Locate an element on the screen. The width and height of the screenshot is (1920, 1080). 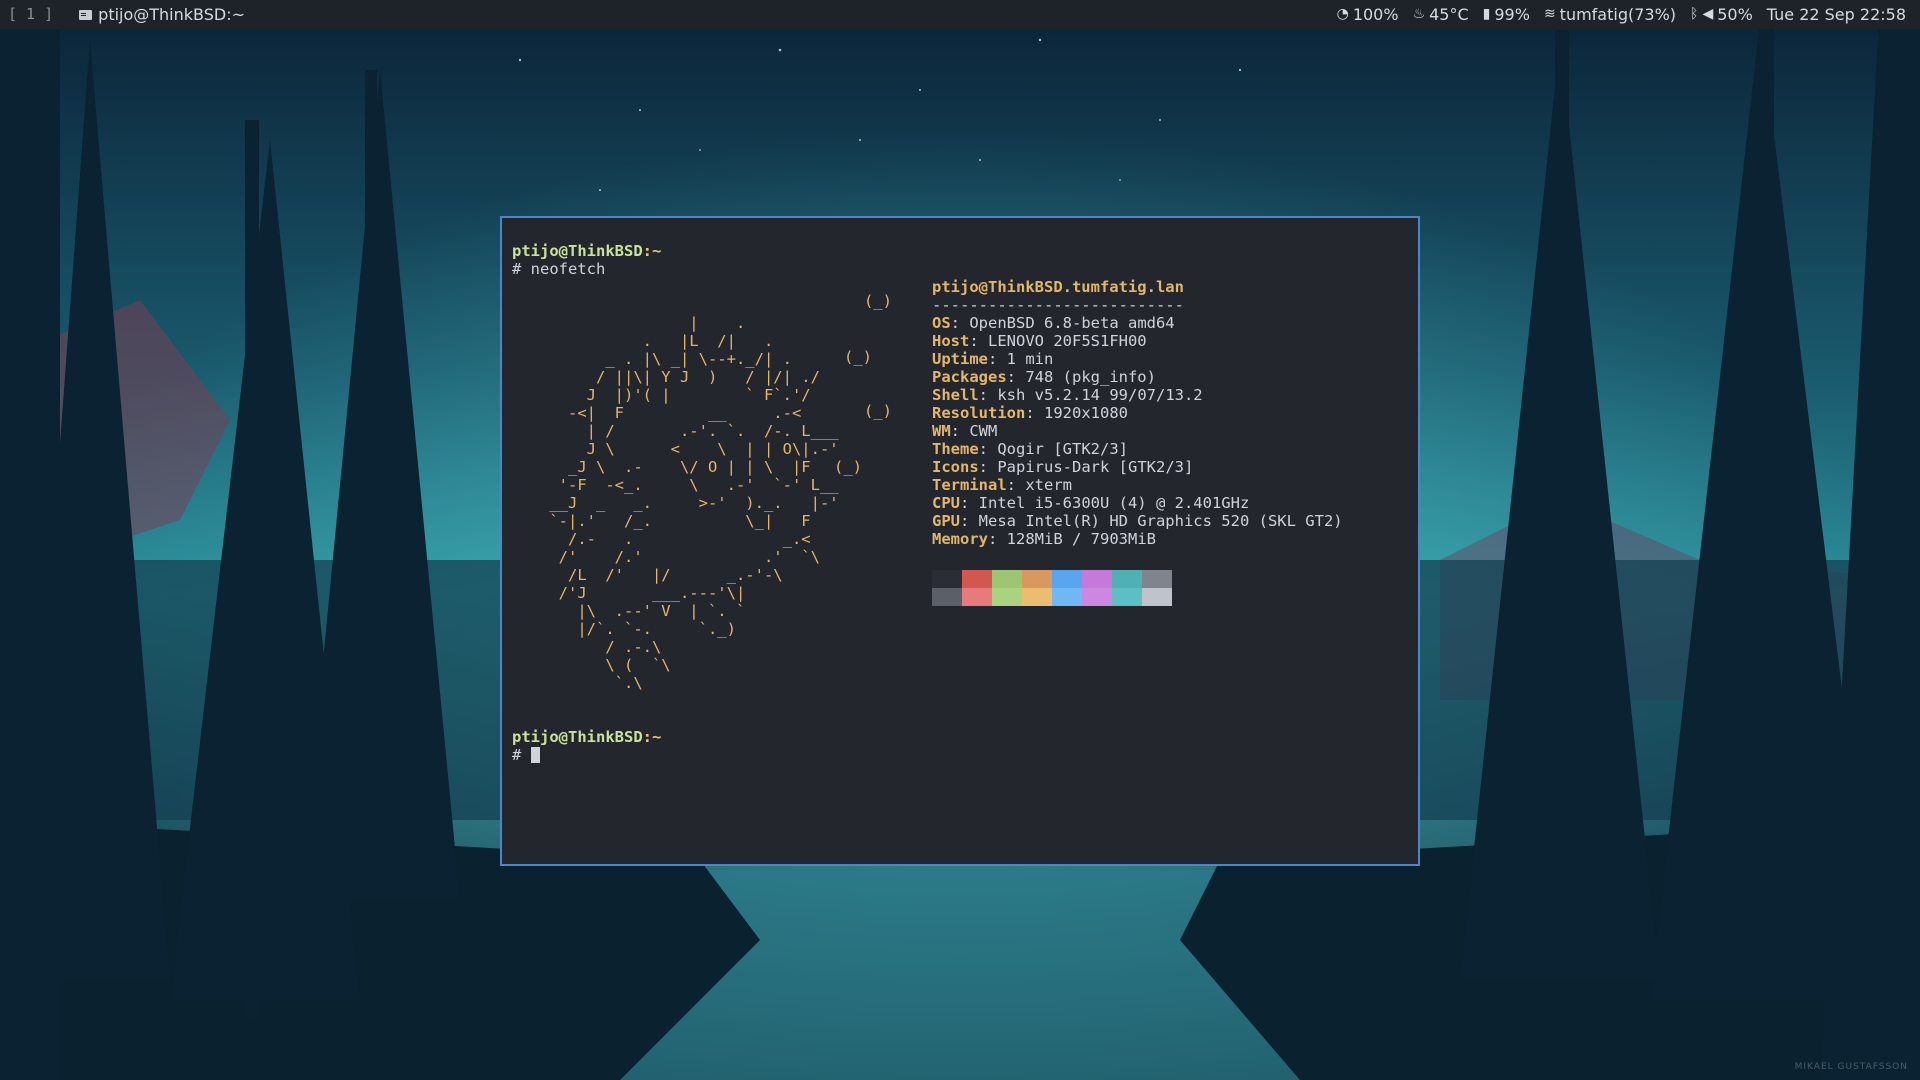
info-value: CWM is located at coordinates (983, 431).